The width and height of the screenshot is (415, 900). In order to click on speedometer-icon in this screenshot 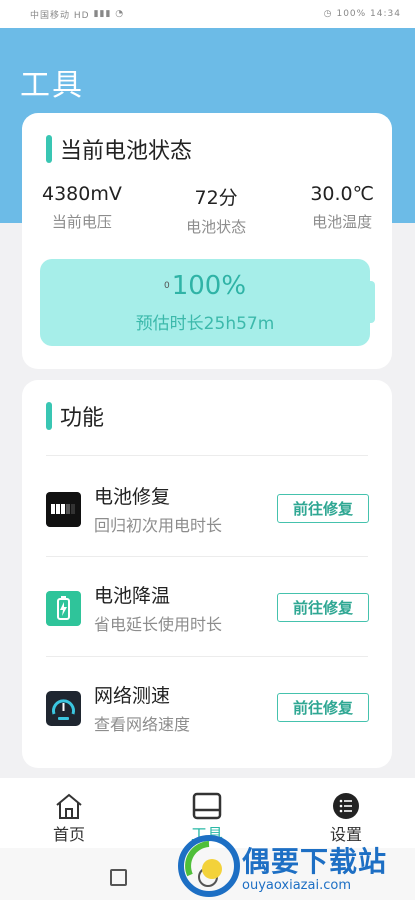, I will do `click(63, 708)`.